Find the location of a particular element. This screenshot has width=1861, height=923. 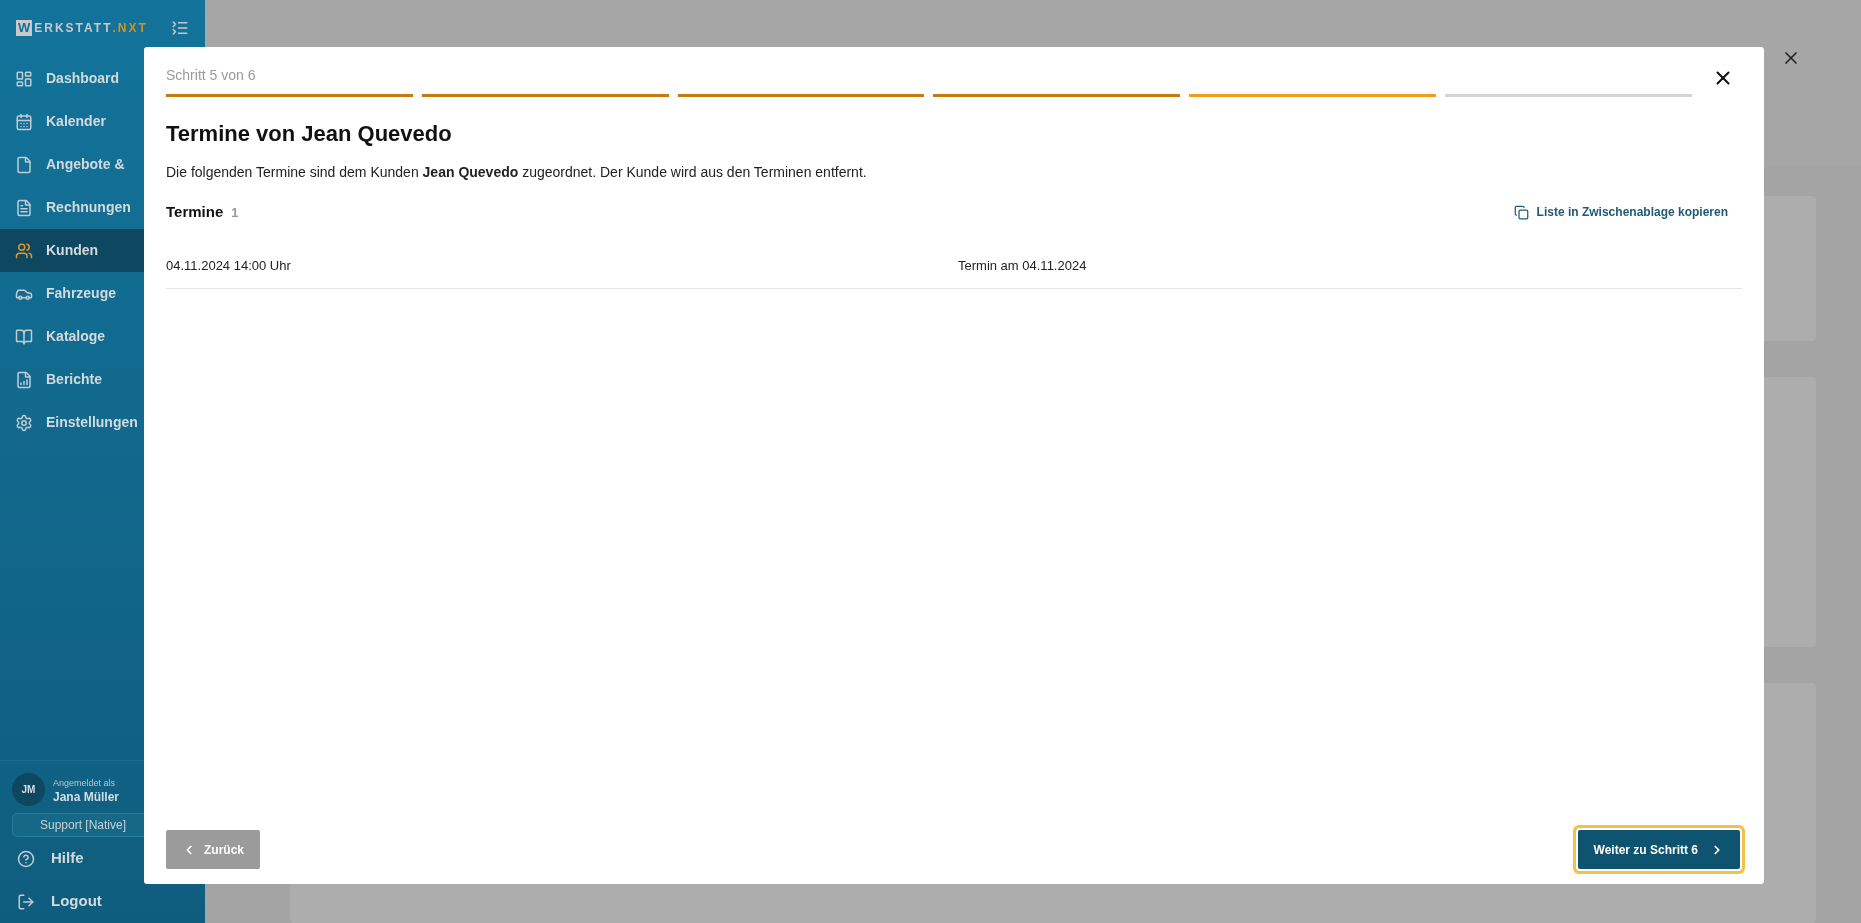

table-cell-text: Termin am 04.11.2024 is located at coordinates (1022, 265).